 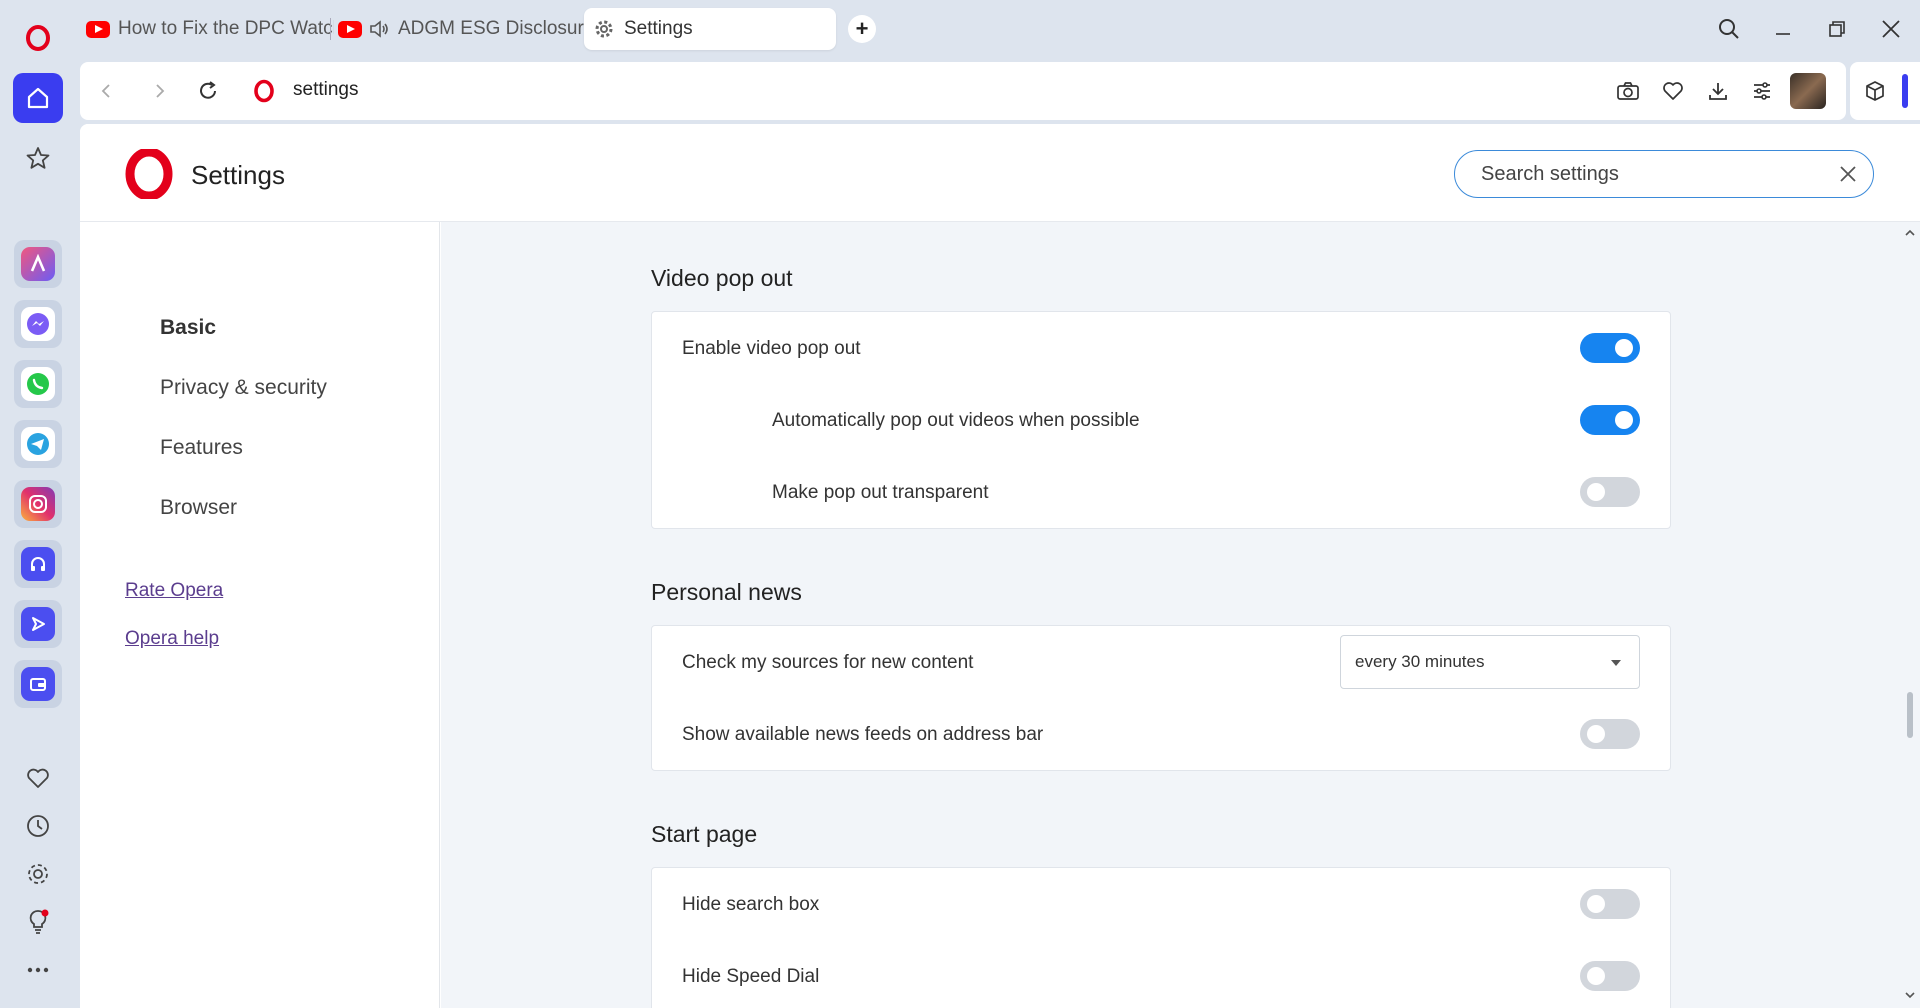 What do you see at coordinates (726, 592) in the screenshot?
I see `section-title-personal-news: Personal news` at bounding box center [726, 592].